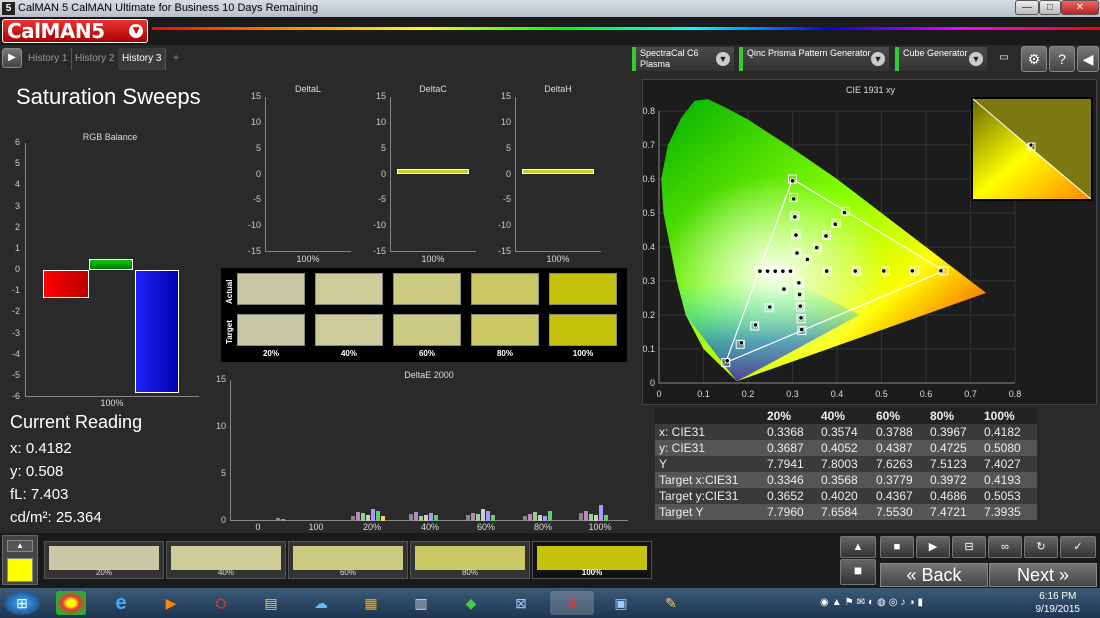 The height and width of the screenshot is (618, 1100). What do you see at coordinates (221, 603) in the screenshot?
I see `acrobat-icon: ⛭` at bounding box center [221, 603].